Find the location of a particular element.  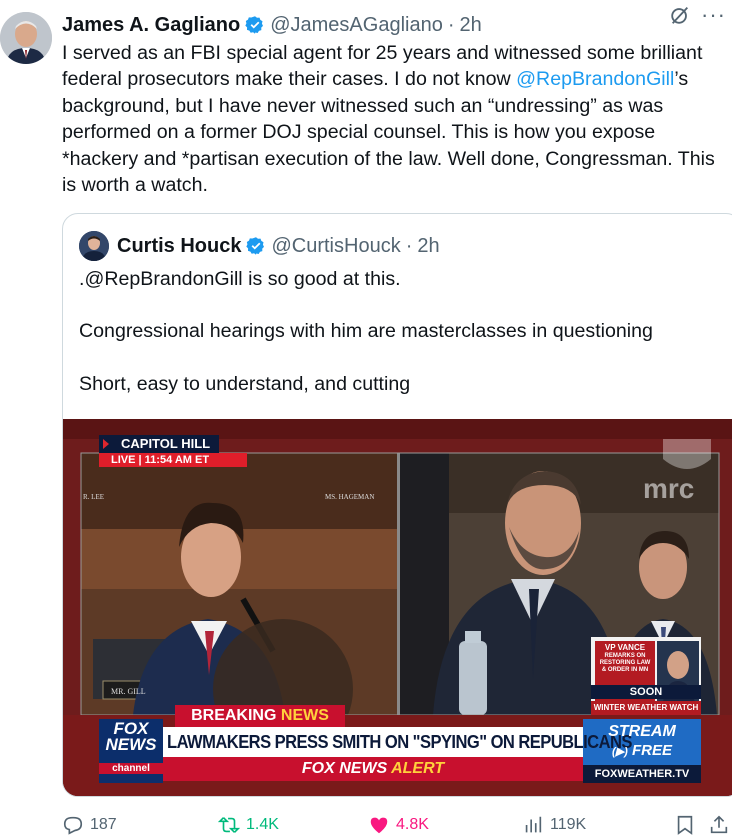

quoted-avatar is located at coordinates (94, 246).